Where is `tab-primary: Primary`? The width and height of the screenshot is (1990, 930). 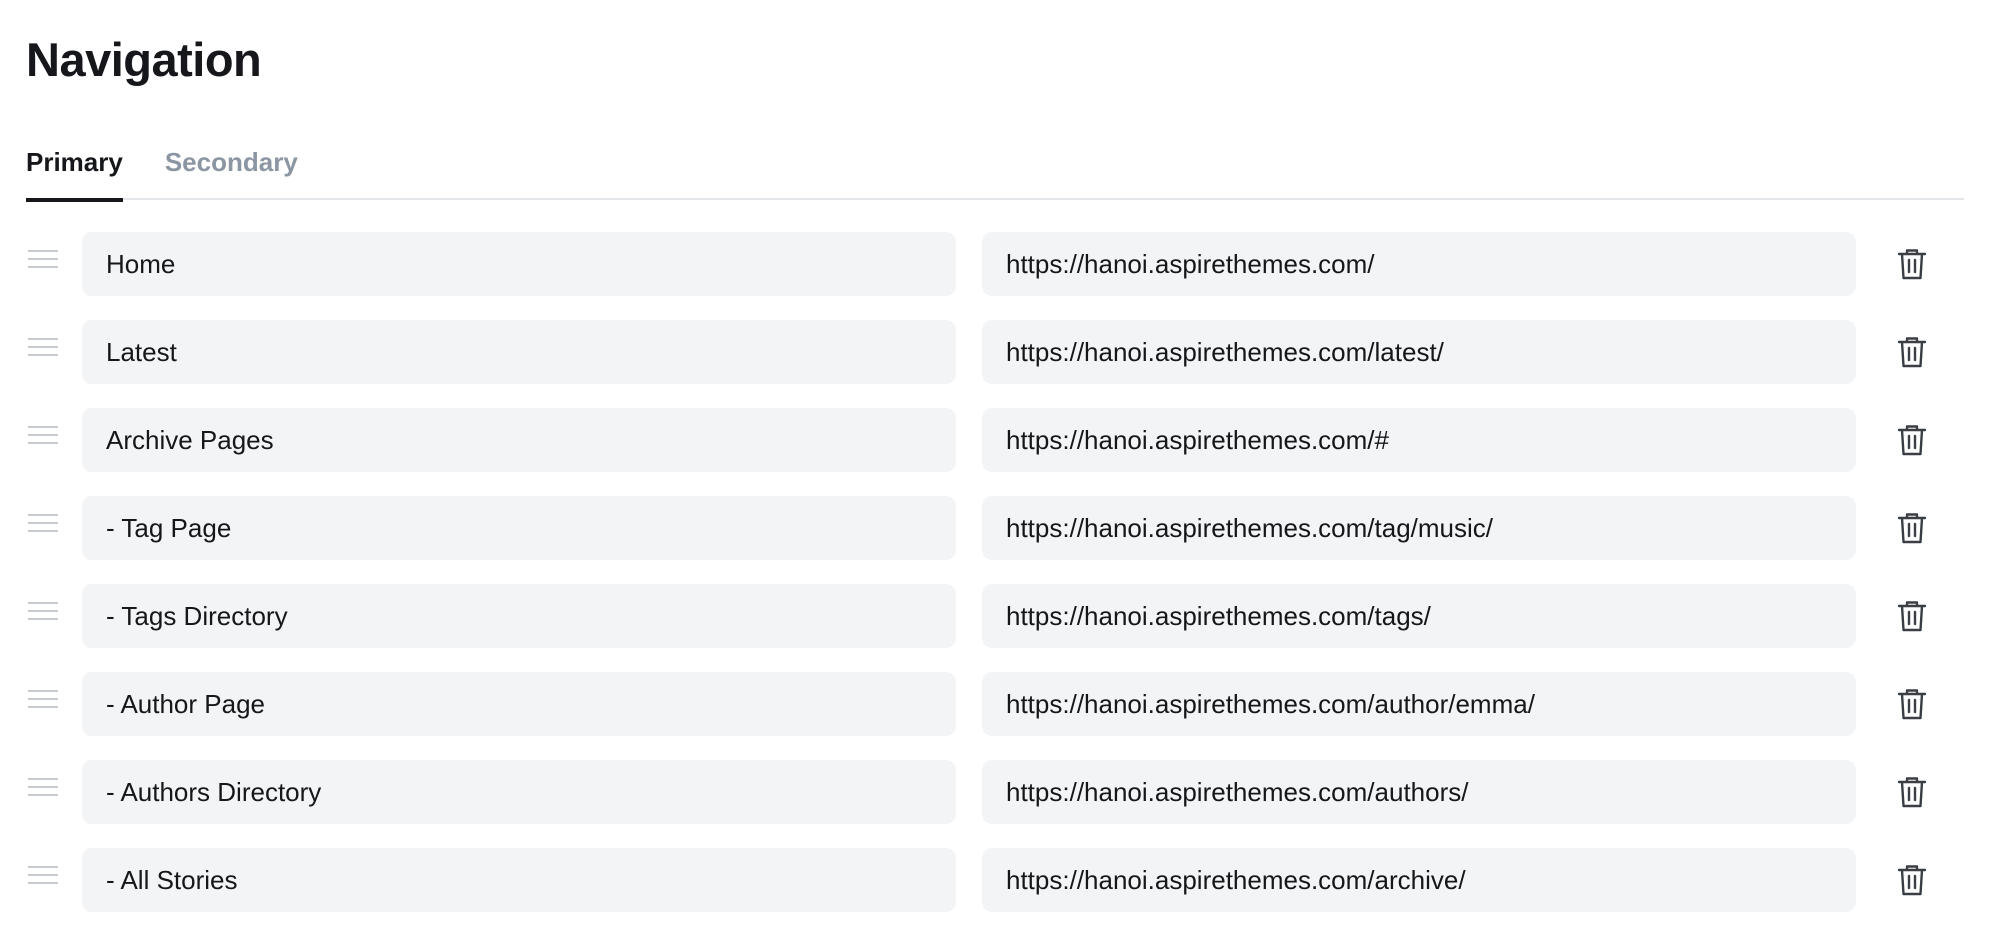 tab-primary: Primary is located at coordinates (74, 172).